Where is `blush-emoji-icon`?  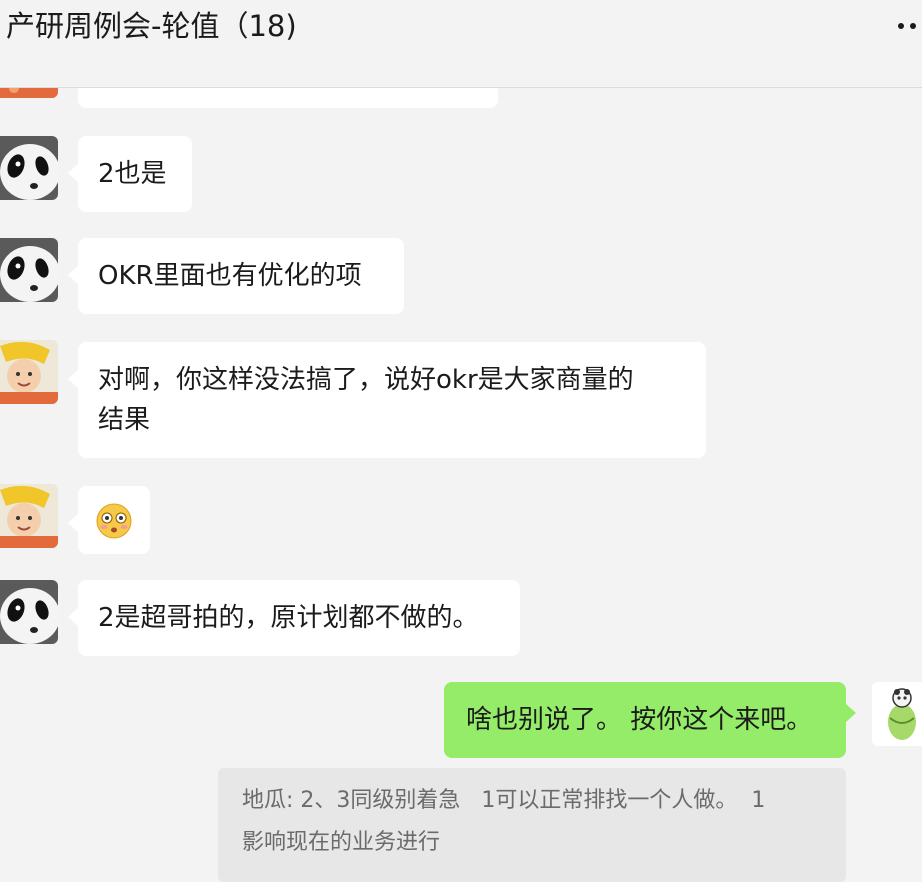 blush-emoji-icon is located at coordinates (114, 521).